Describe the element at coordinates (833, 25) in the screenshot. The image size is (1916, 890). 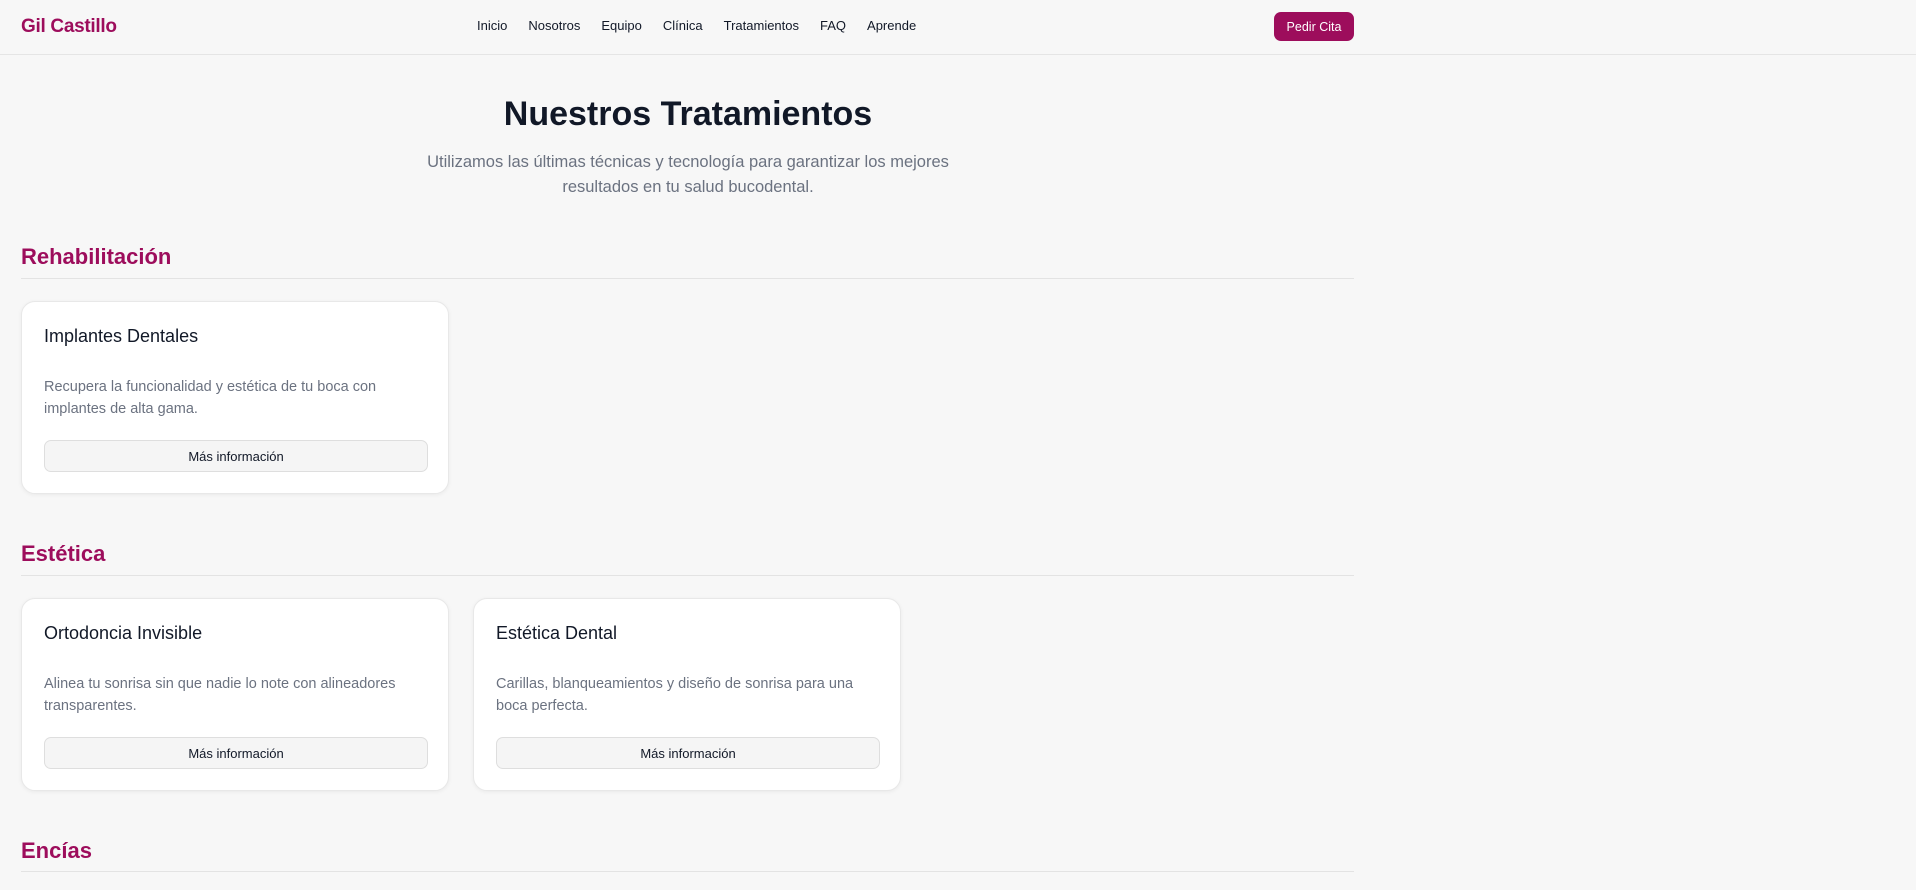
I see `nav-item-faq: FAQ` at that location.